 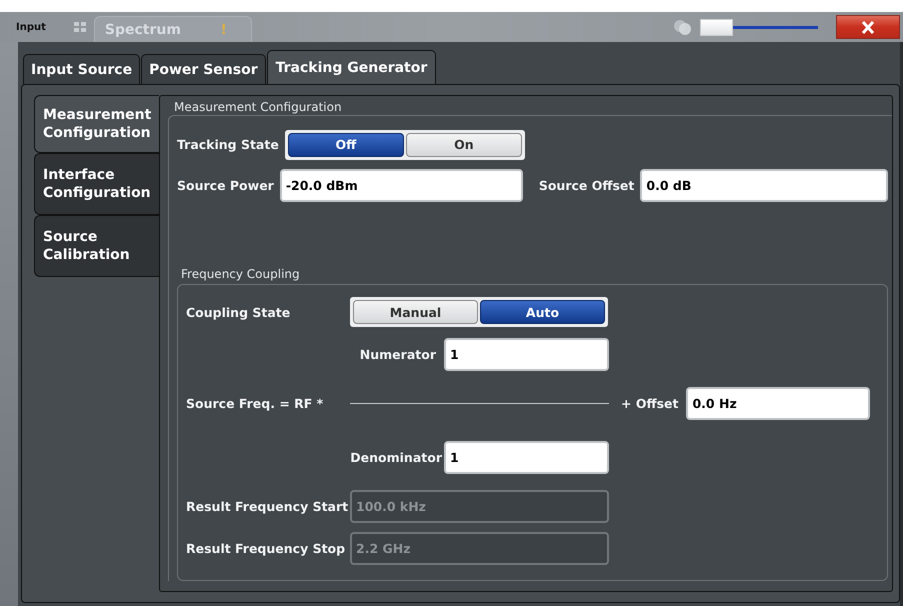 I want to click on field-label: Numerator, so click(x=398, y=354).